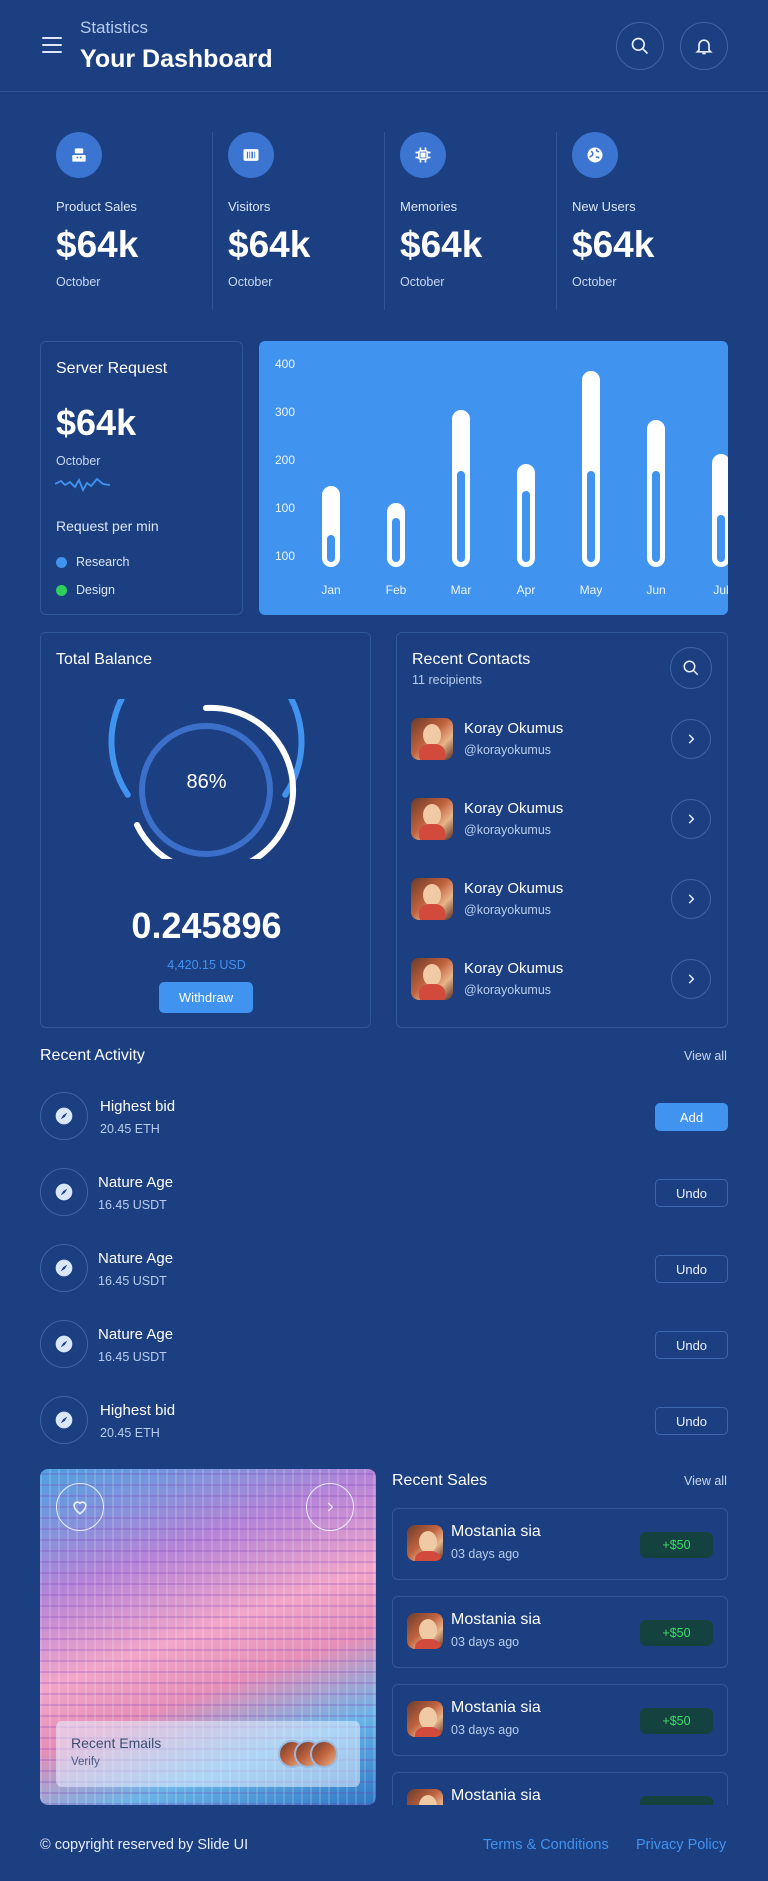 The image size is (768, 1881). What do you see at coordinates (704, 46) in the screenshot?
I see `notifications-button` at bounding box center [704, 46].